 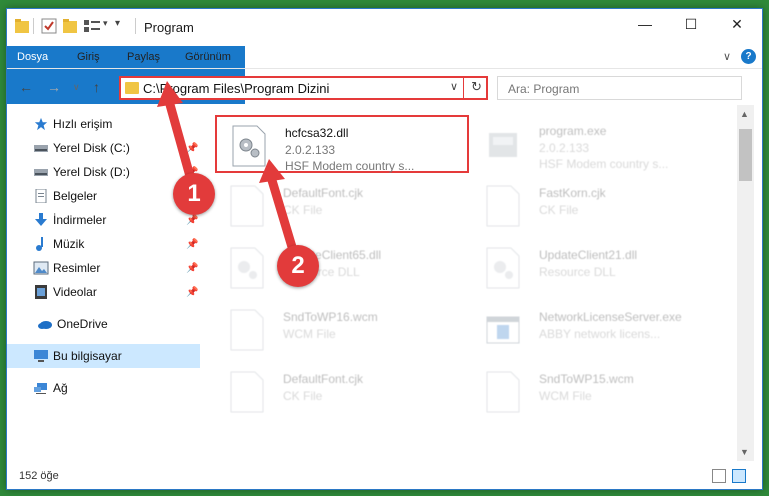 I want to click on sidebar-item-onedrive: OneDrive, so click(x=103, y=324).